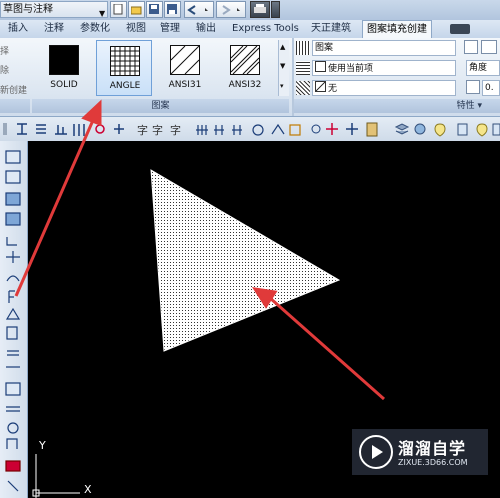 The height and width of the screenshot is (498, 500). Describe the element at coordinates (478, 68) in the screenshot. I see `angle-label: 角度` at that location.